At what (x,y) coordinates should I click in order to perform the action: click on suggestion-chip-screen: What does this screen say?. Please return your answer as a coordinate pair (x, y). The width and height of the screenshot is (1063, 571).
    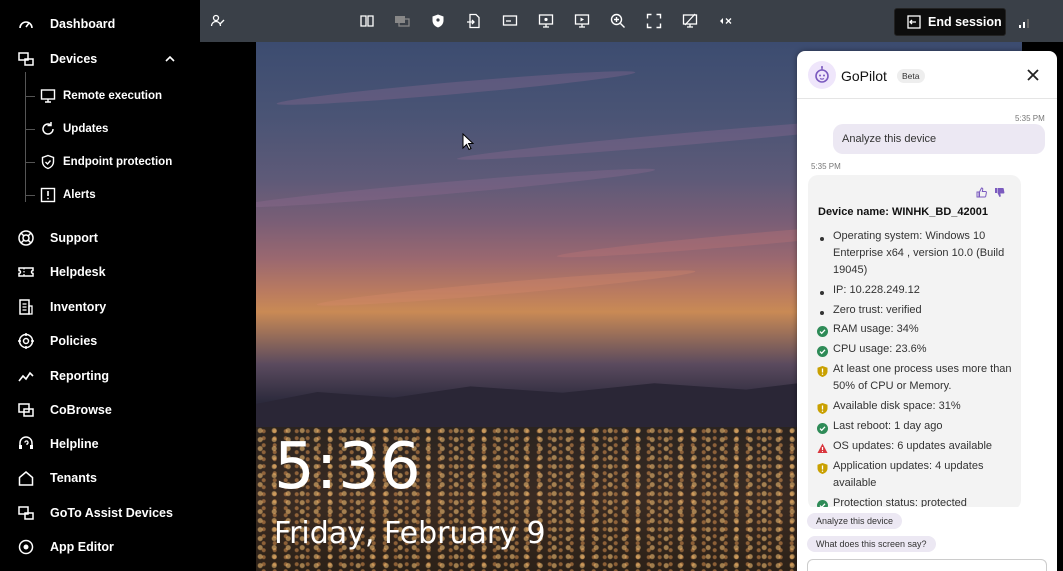
    Looking at the image, I should click on (871, 544).